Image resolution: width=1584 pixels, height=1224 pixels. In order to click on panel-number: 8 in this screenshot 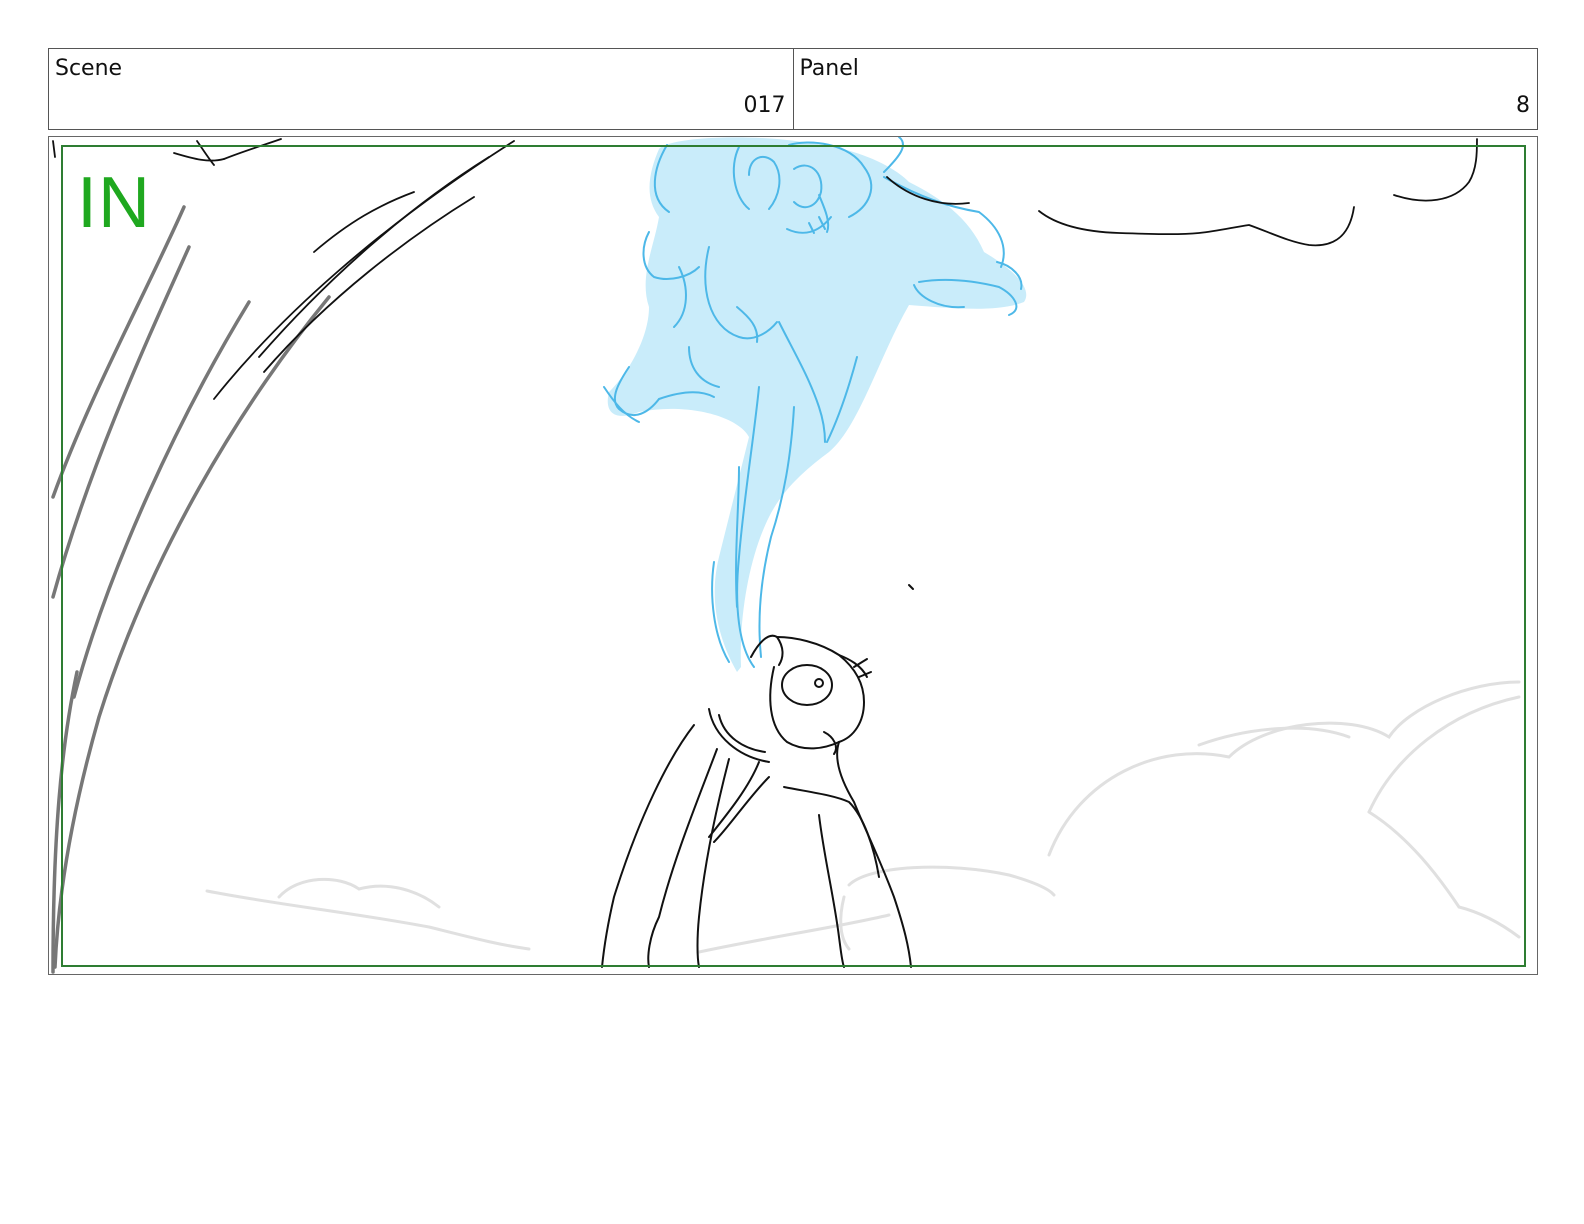, I will do `click(1523, 105)`.